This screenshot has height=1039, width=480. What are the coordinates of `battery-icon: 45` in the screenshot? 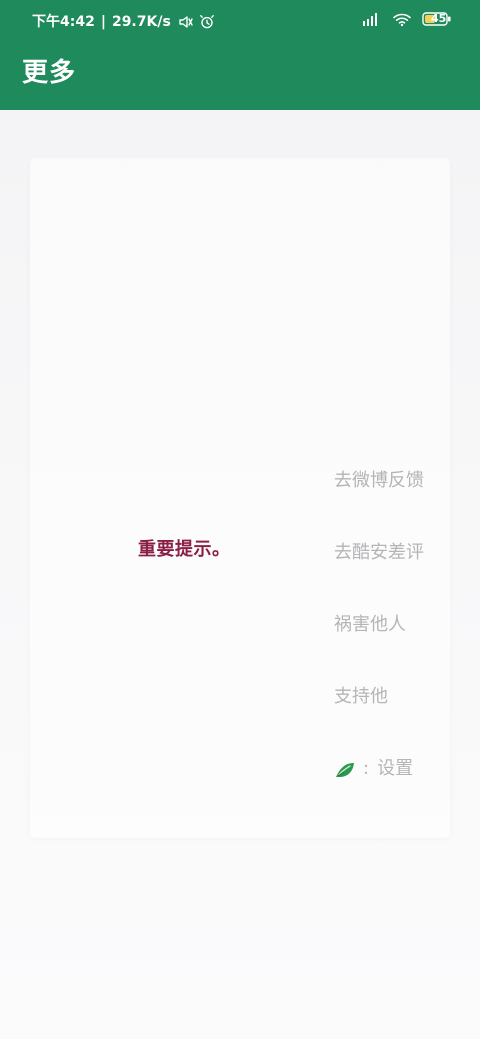 It's located at (437, 19).